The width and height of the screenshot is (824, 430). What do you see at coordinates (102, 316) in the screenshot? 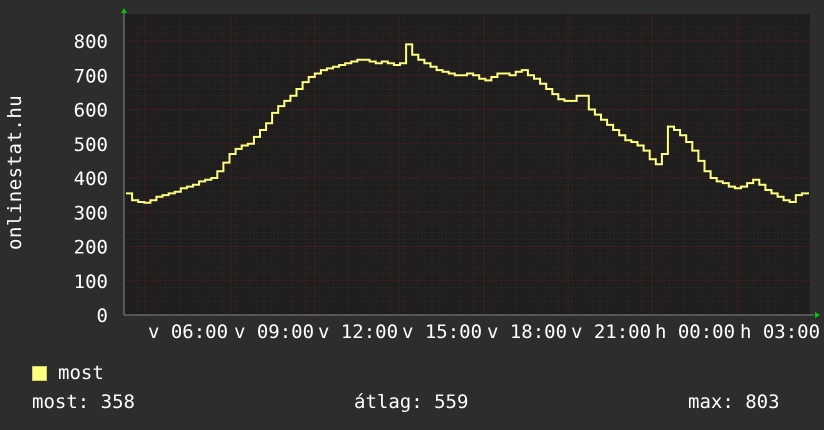
I see `y-tick-label: 0` at bounding box center [102, 316].